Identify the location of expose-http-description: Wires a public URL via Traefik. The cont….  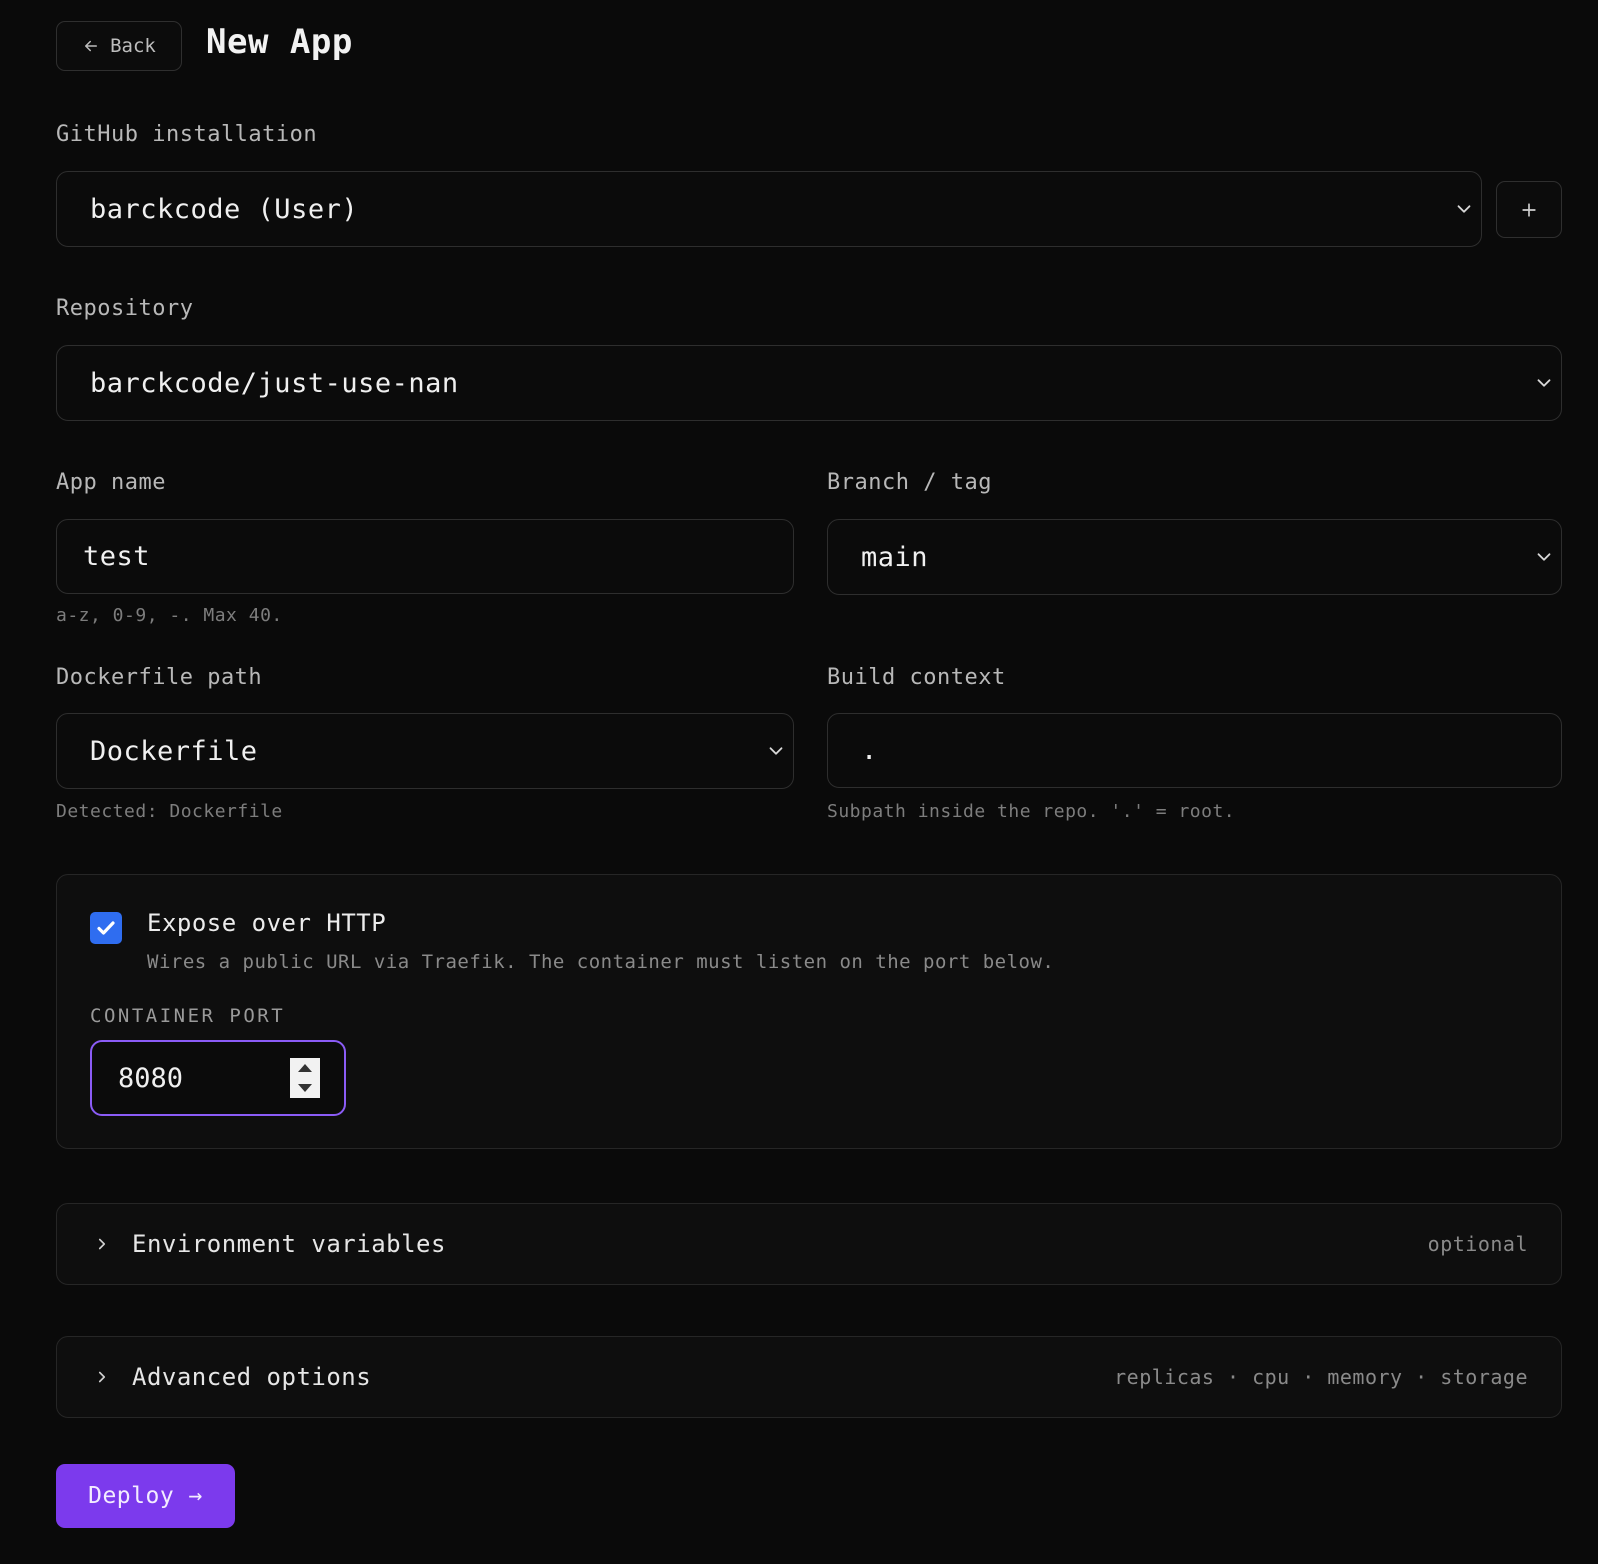
(601, 962).